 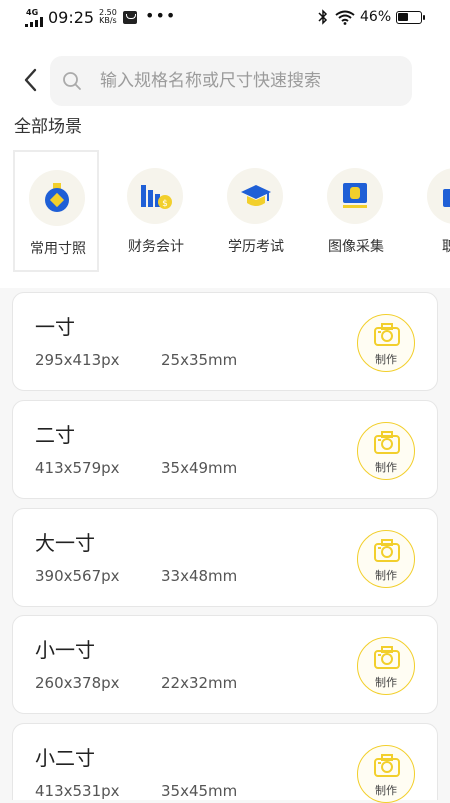 I want to click on spec-name: 一寸, so click(x=55, y=327).